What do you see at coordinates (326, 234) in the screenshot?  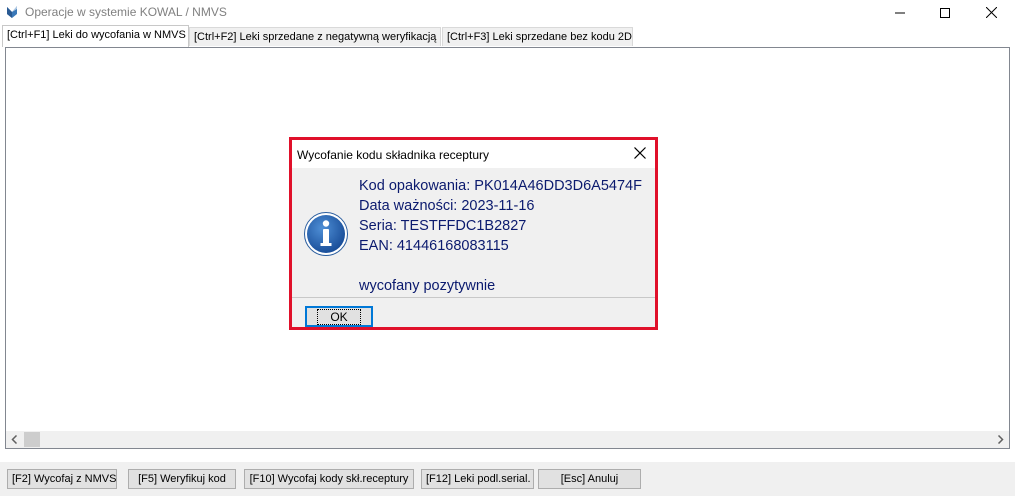 I see `info-icon` at bounding box center [326, 234].